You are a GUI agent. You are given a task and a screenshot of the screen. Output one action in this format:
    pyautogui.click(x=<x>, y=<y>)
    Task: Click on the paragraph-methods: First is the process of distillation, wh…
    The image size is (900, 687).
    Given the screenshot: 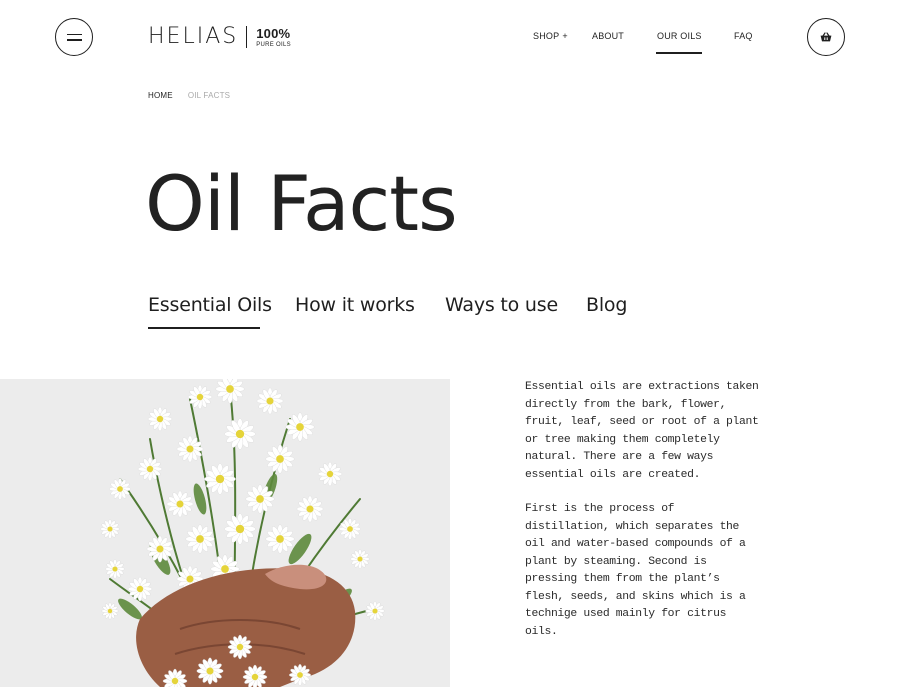 What is the action you would take?
    pyautogui.click(x=635, y=570)
    